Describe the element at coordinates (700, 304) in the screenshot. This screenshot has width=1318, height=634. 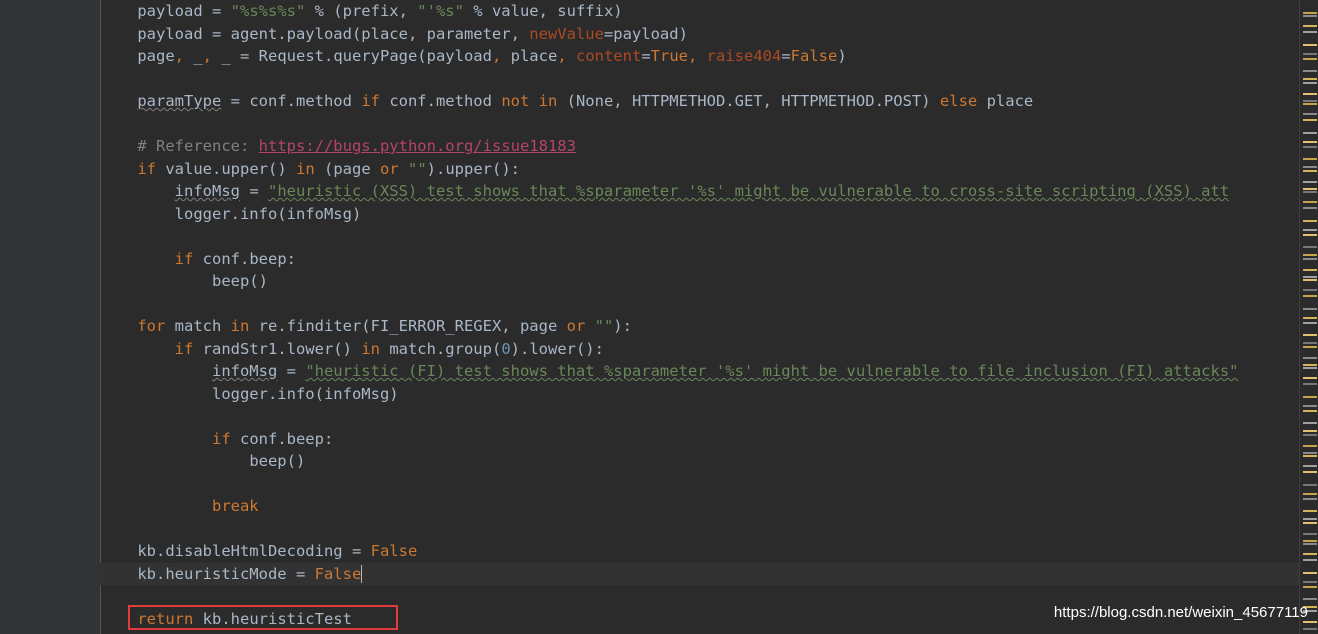
I see `code-line: 1147` at that location.